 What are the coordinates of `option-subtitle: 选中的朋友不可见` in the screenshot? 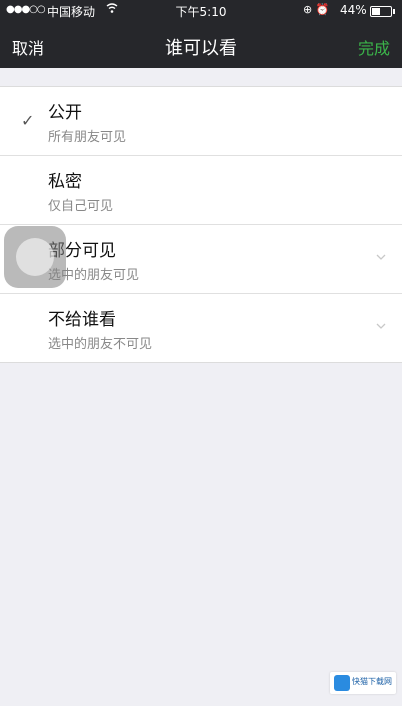 It's located at (100, 344).